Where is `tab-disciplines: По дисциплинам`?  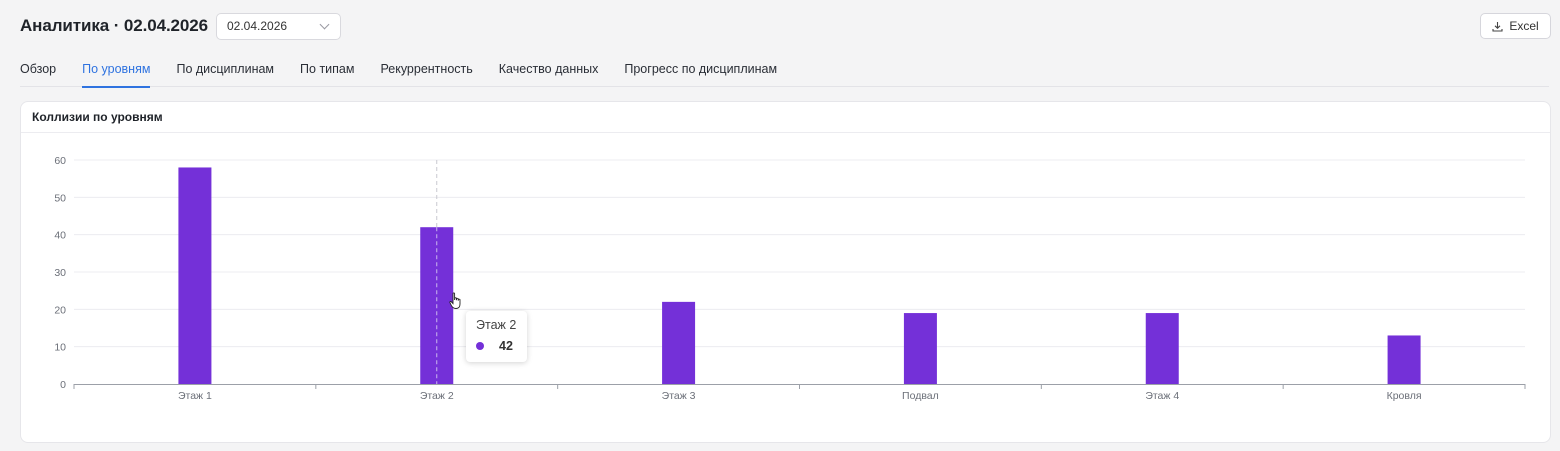 tab-disciplines: По дисциплинам is located at coordinates (225, 74).